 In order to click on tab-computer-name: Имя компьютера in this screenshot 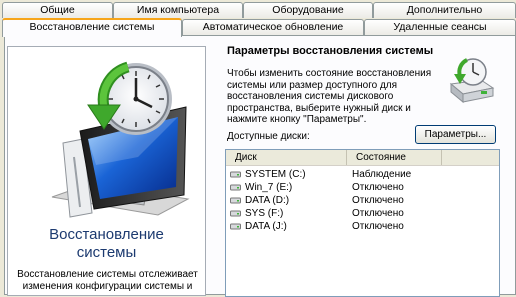, I will do `click(178, 10)`.